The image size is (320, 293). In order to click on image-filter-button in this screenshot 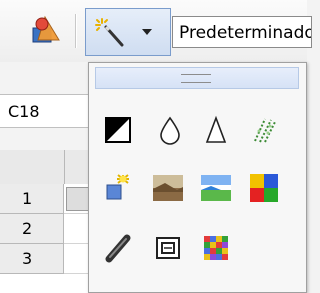, I will do `click(128, 32)`.